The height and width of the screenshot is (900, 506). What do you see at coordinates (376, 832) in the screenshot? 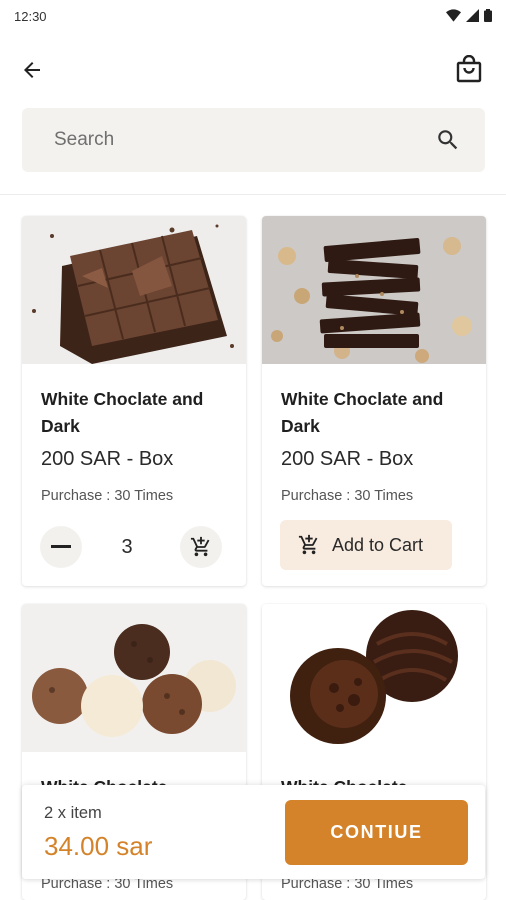
I see `continue-button: CONTIUE` at bounding box center [376, 832].